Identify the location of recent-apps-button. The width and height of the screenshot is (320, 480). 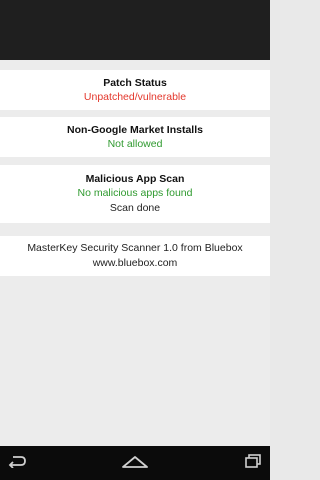
(253, 463).